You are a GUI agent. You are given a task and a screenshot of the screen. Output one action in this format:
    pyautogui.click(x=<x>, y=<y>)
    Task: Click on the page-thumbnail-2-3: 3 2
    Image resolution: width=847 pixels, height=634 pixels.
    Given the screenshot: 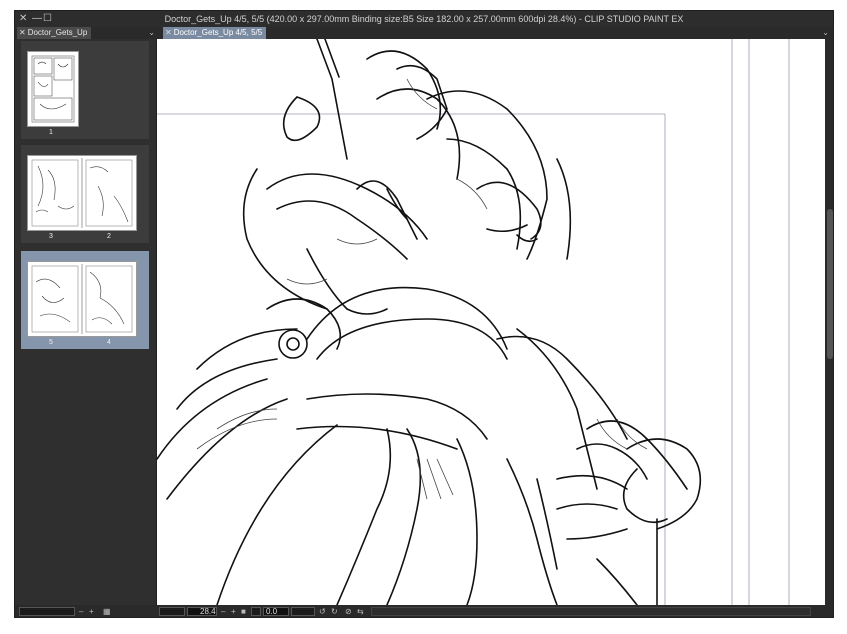 What is the action you would take?
    pyautogui.click(x=85, y=194)
    